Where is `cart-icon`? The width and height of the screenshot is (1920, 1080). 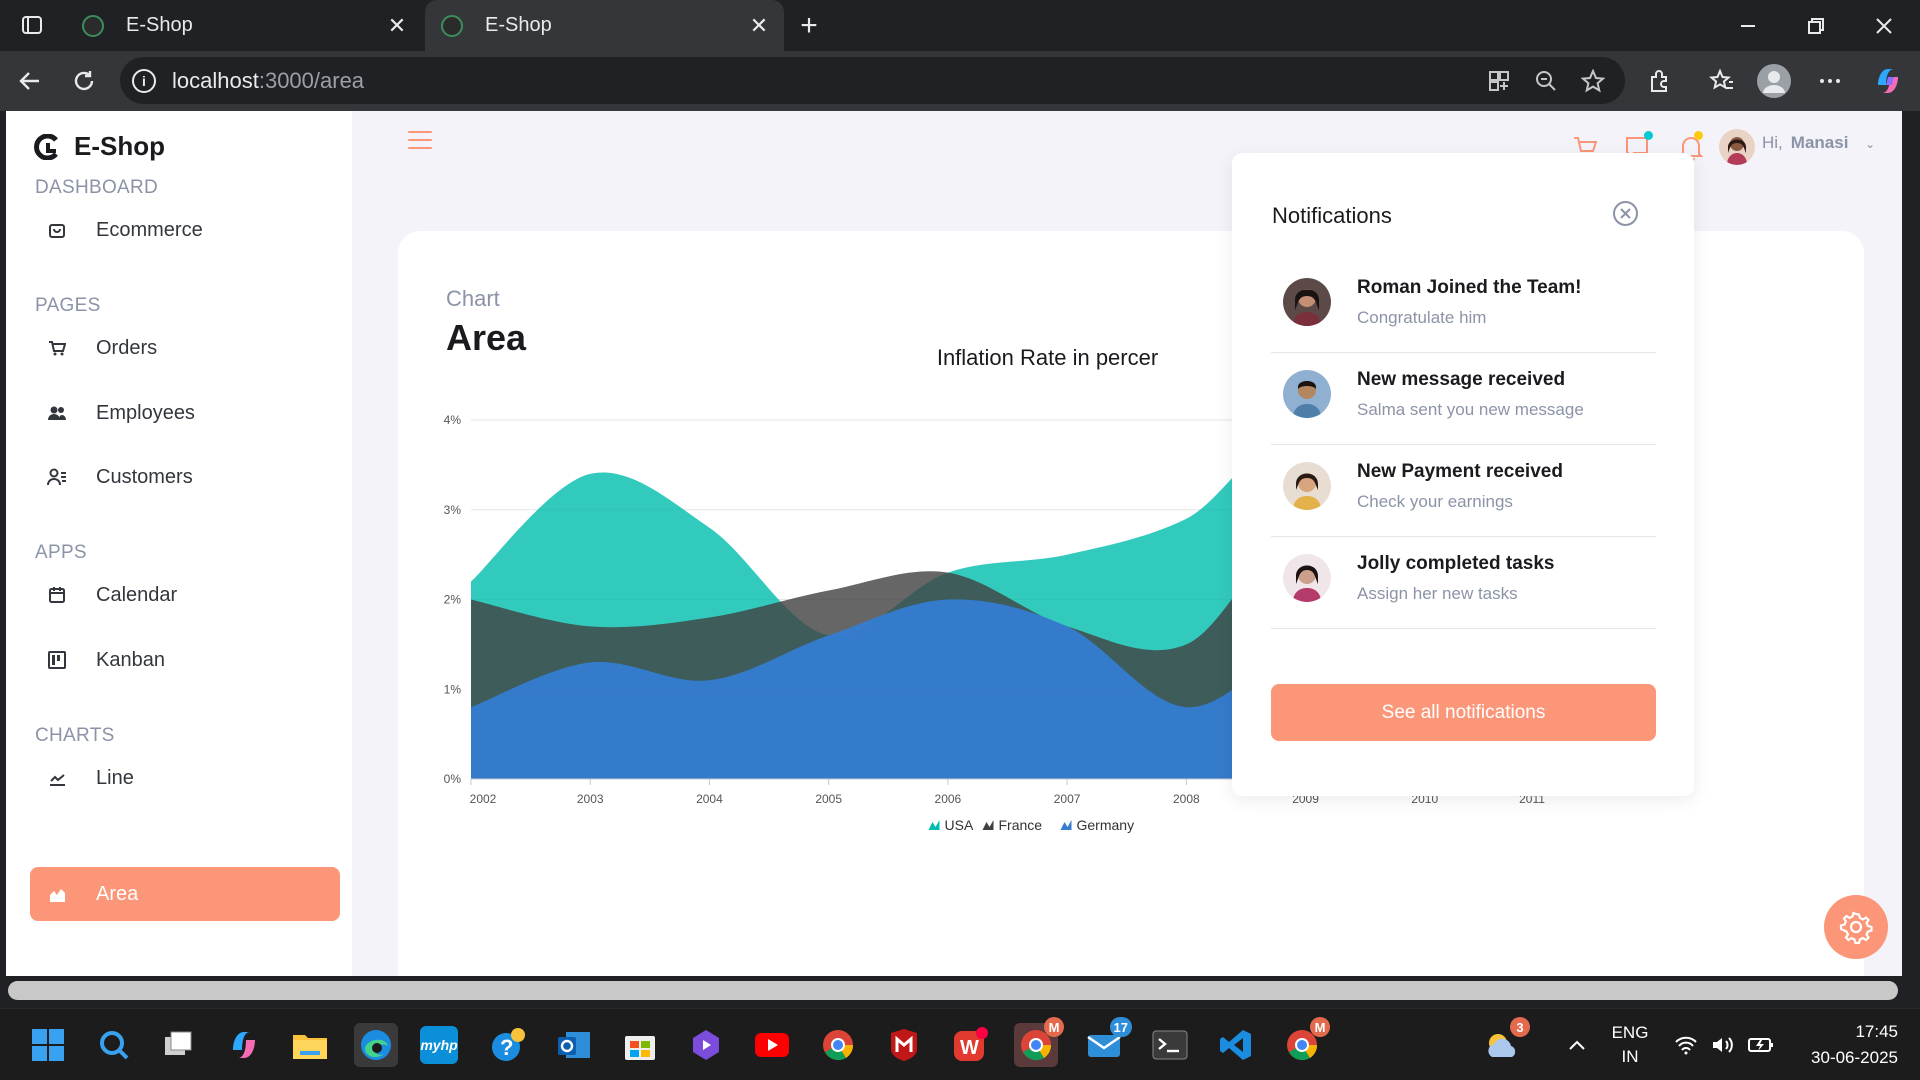 cart-icon is located at coordinates (57, 348).